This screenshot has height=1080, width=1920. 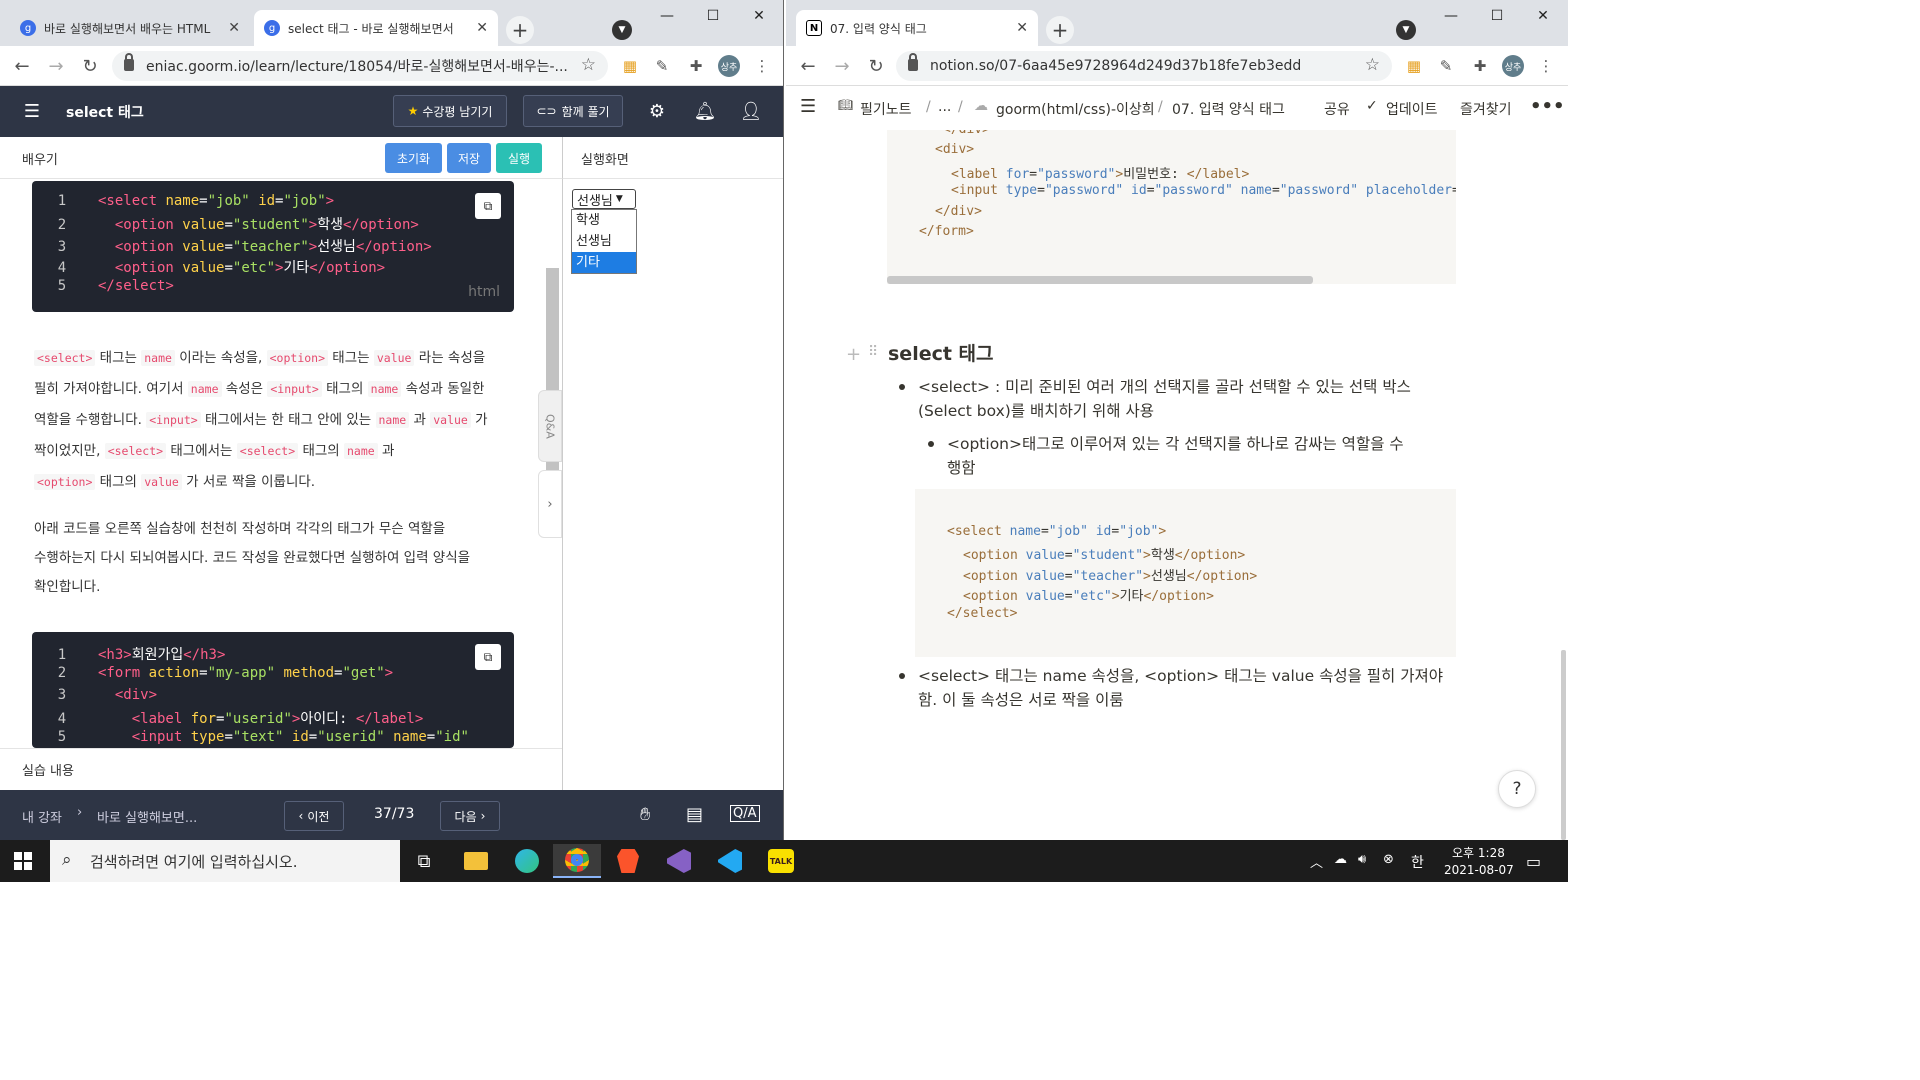 What do you see at coordinates (476, 861) in the screenshot?
I see `file-explorer-icon` at bounding box center [476, 861].